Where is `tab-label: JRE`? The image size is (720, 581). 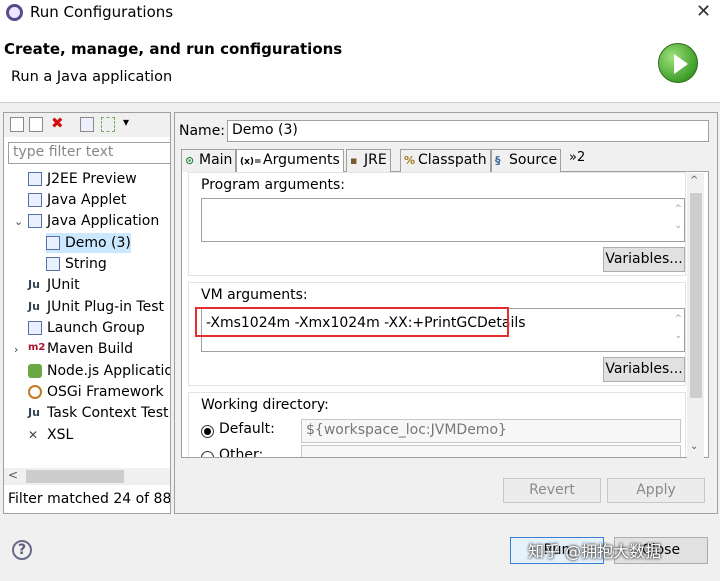
tab-label: JRE is located at coordinates (375, 160).